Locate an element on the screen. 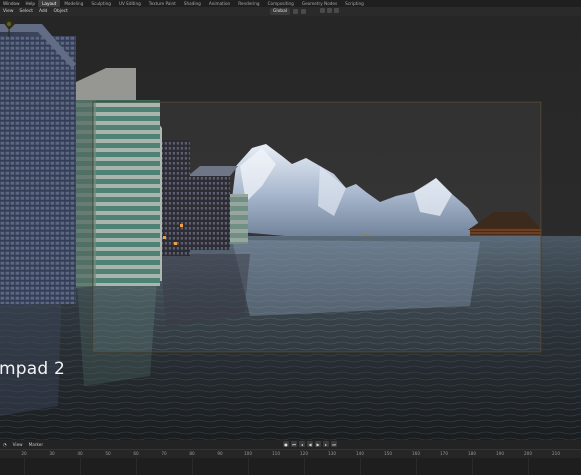 This screenshot has height=475, width=581. ruler-tick: 170 is located at coordinates (444, 453).